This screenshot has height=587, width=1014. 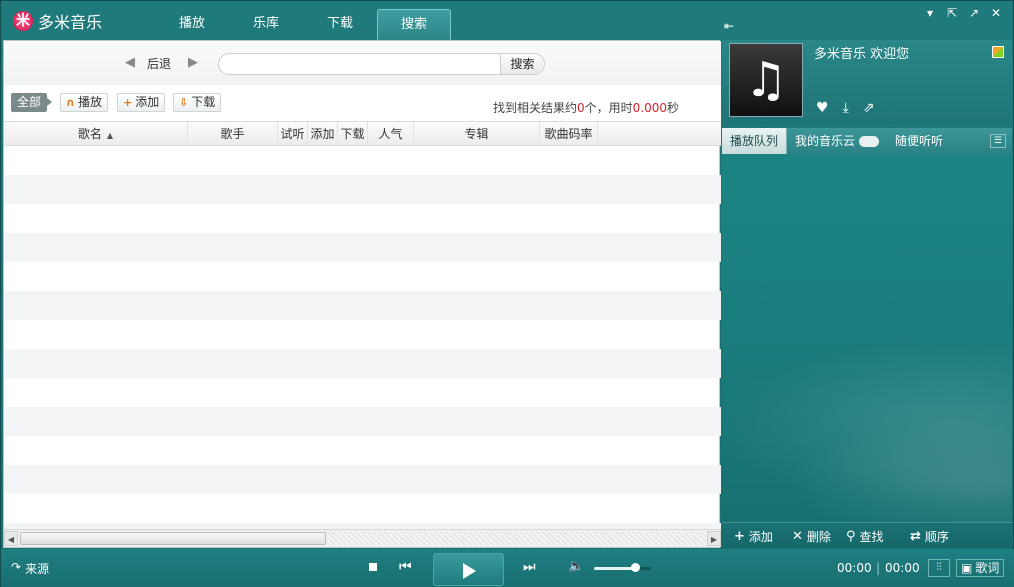 What do you see at coordinates (869, 108) in the screenshot?
I see `share-icon: ⇗` at bounding box center [869, 108].